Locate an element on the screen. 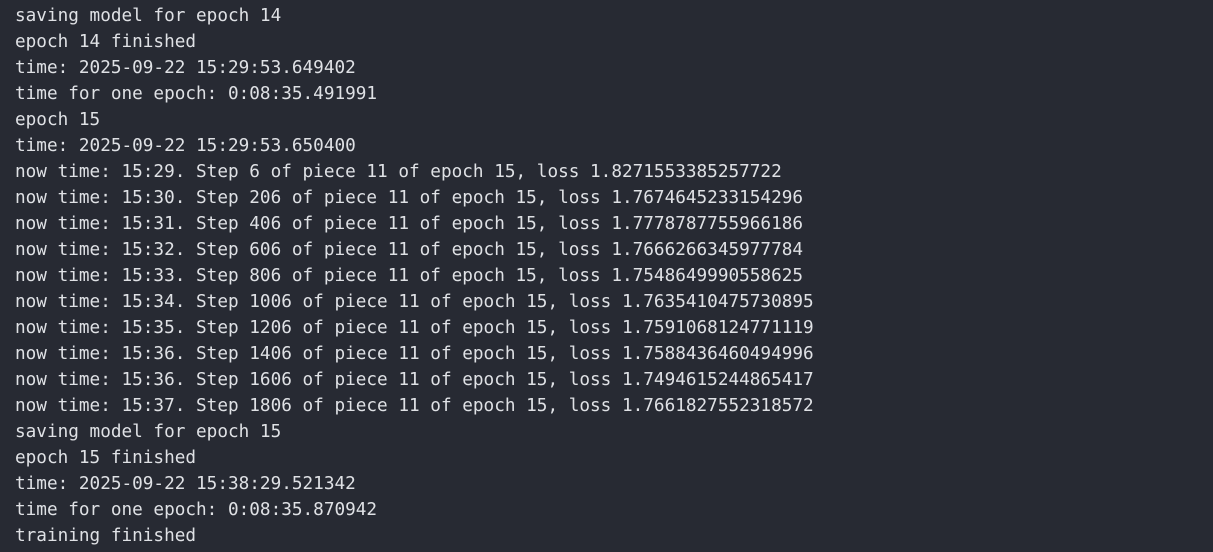 Image resolution: width=1213 pixels, height=552 pixels. console-line: time: 2025-09-22 15:29:53.649402 is located at coordinates (185, 68).